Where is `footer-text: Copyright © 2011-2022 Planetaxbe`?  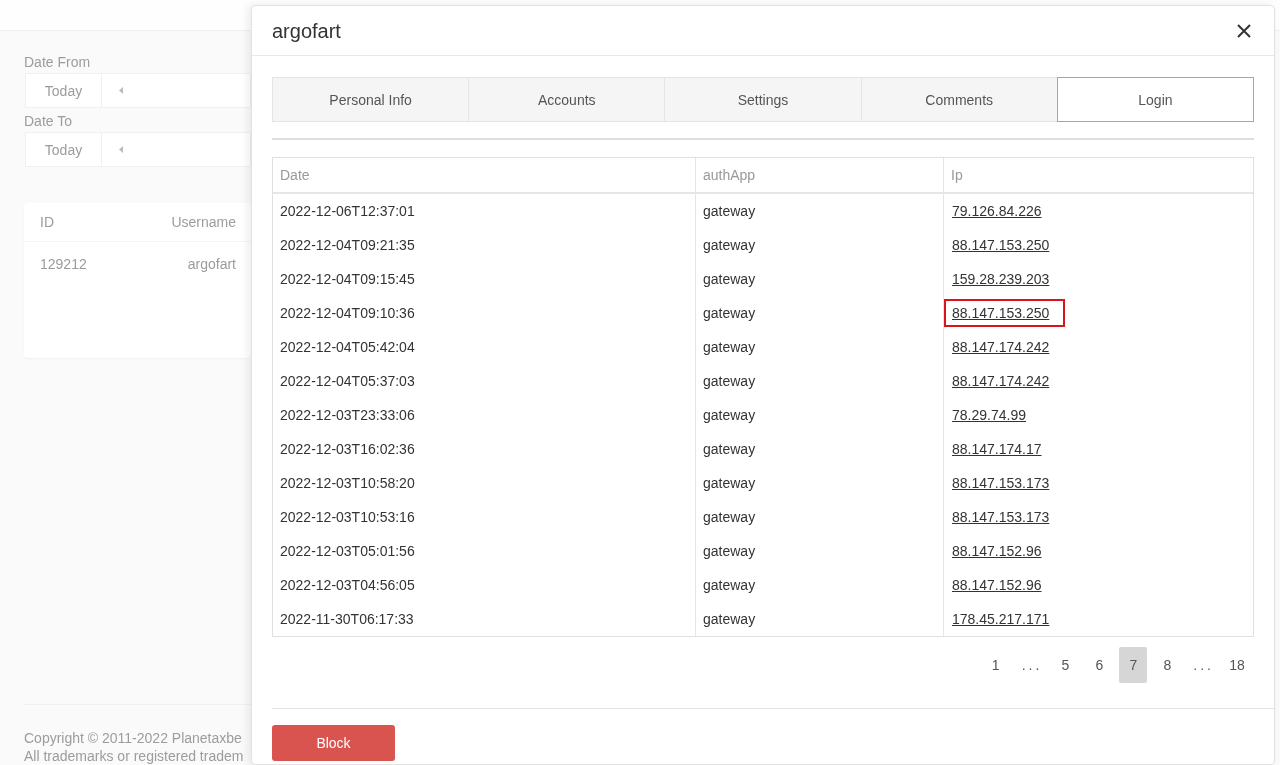 footer-text: Copyright © 2011-2022 Planetaxbe is located at coordinates (133, 738).